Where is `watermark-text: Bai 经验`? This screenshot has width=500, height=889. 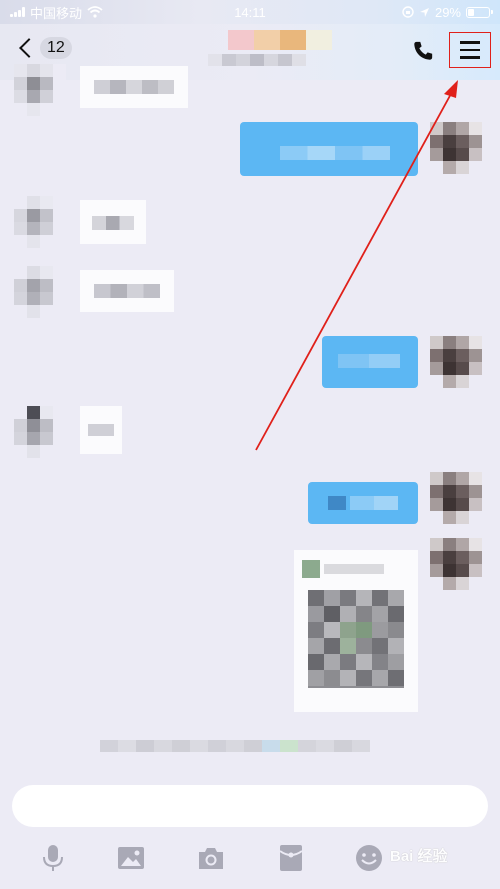
watermark-text: Bai 经验 is located at coordinates (419, 856).